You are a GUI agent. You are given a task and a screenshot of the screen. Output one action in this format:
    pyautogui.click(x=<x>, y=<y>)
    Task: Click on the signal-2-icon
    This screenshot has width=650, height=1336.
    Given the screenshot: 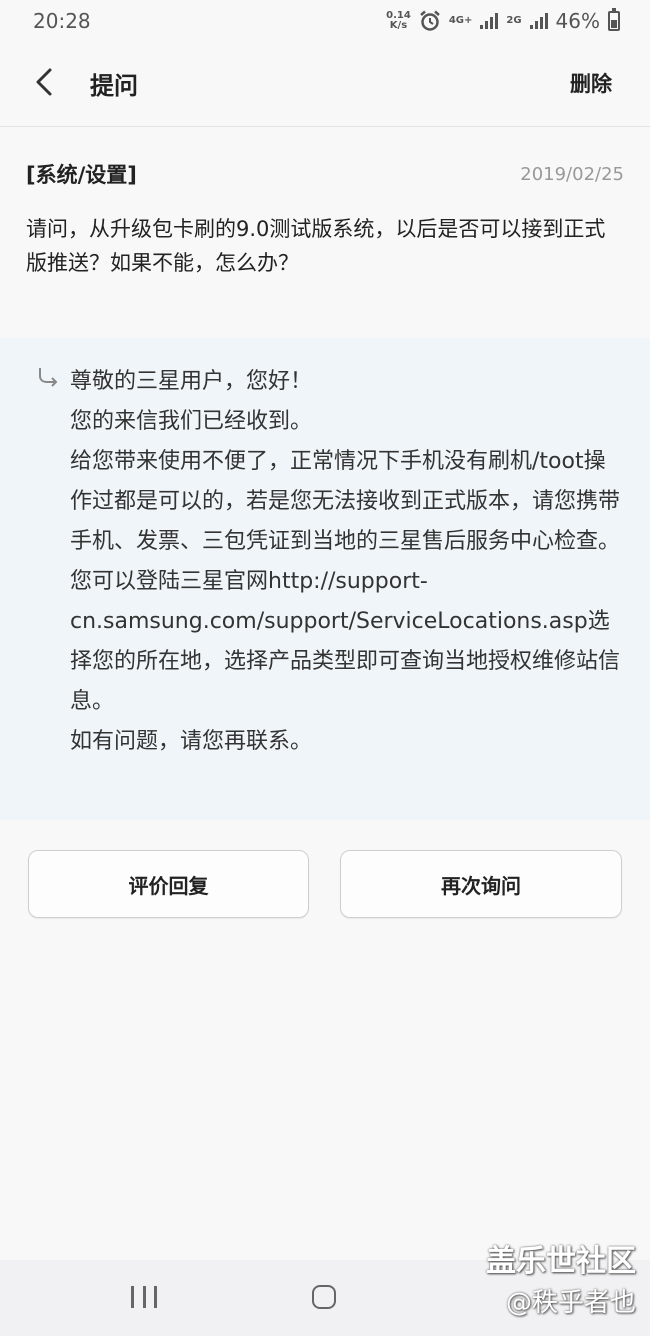 What is the action you would take?
    pyautogui.click(x=538, y=21)
    